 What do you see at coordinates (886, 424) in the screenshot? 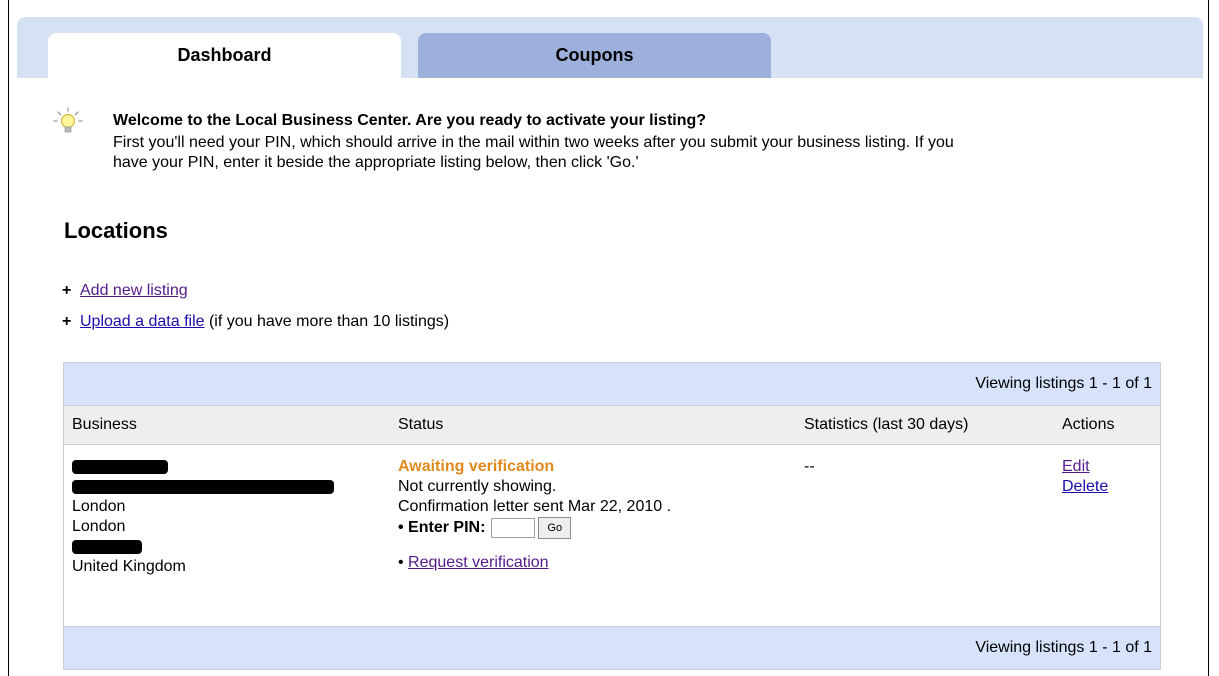
I see `column-header-statistics: Statistics (last 30 days)` at bounding box center [886, 424].